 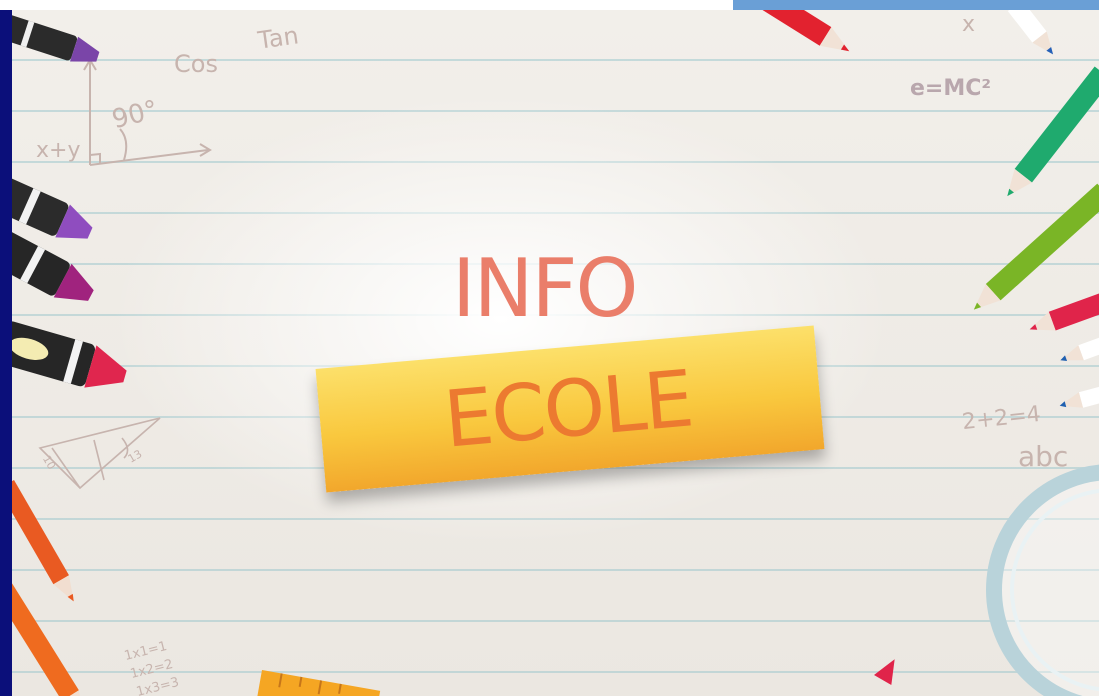 What do you see at coordinates (805, 31) in the screenshot?
I see `pencil-red-top` at bounding box center [805, 31].